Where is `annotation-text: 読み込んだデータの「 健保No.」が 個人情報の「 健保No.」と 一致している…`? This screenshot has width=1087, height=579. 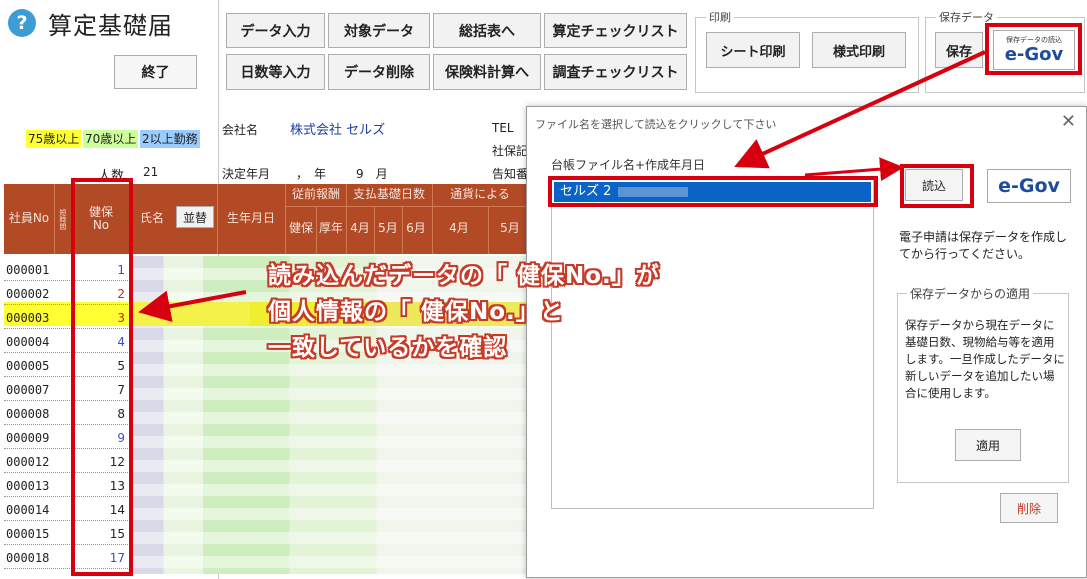
annotation-text: 読み込んだデータの「 健保No.」が 個人情報の「 健保No.」と 一致している… is located at coordinates (464, 312).